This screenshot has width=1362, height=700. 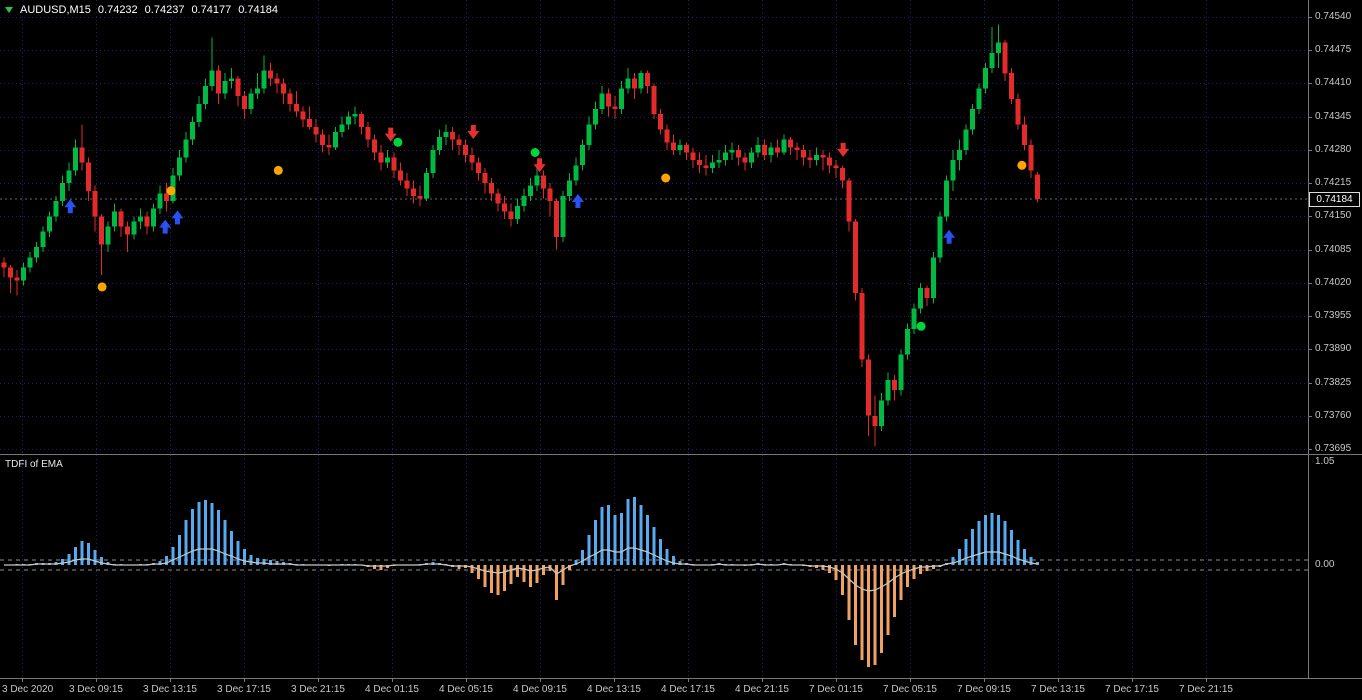 I want to click on time-scale-label: 3 Dec 13:15, so click(x=170, y=689).